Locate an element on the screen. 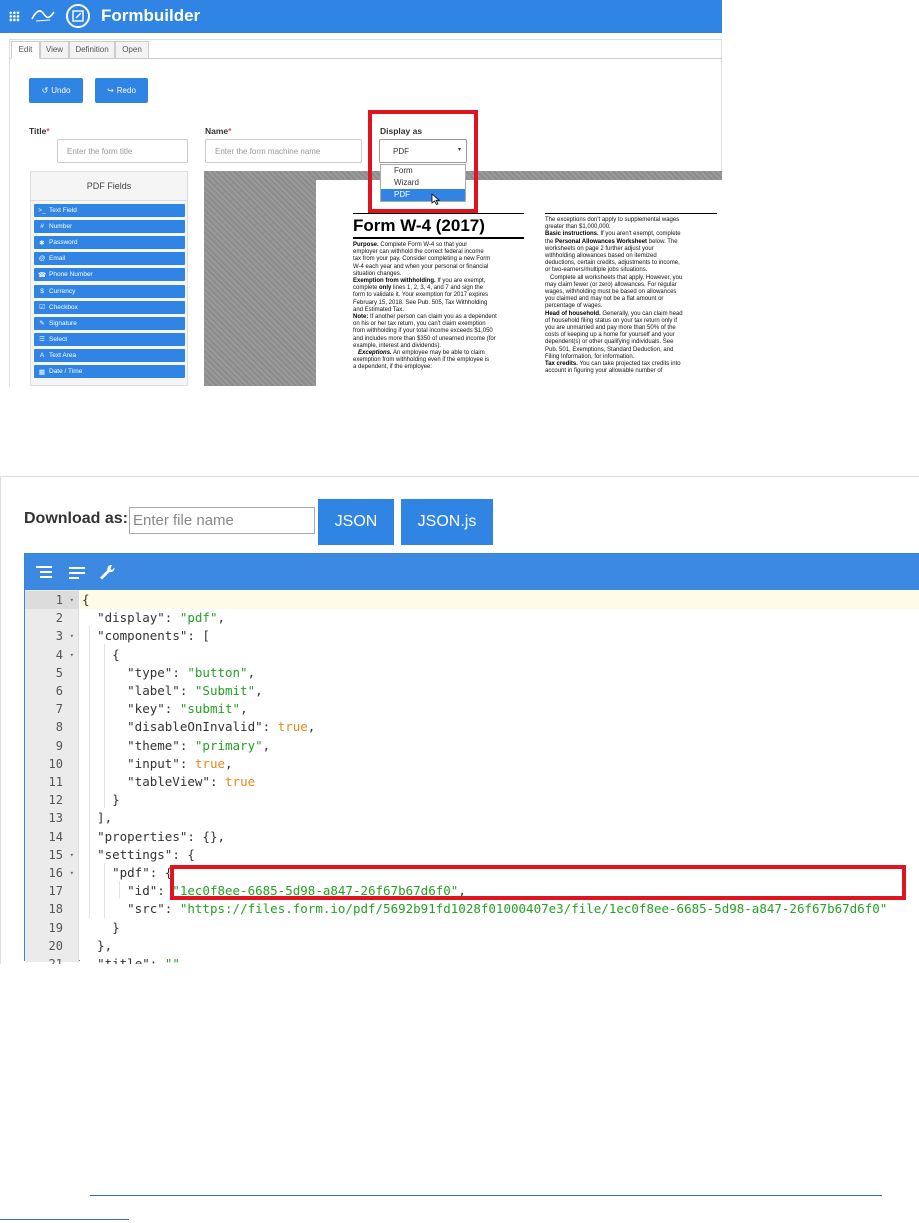 This screenshot has height=1223, width=919. line-number: 18 is located at coordinates (55, 909).